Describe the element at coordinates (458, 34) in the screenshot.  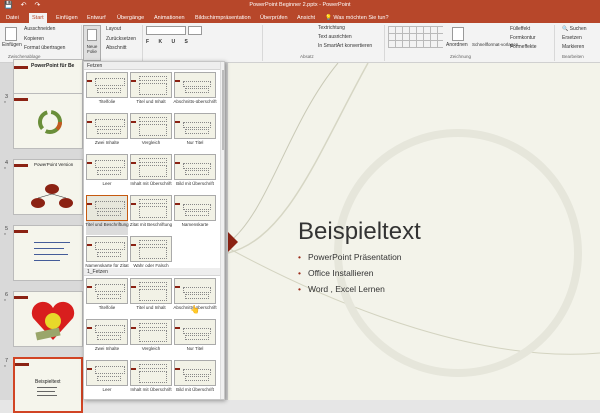
I see `arrange-icon` at that location.